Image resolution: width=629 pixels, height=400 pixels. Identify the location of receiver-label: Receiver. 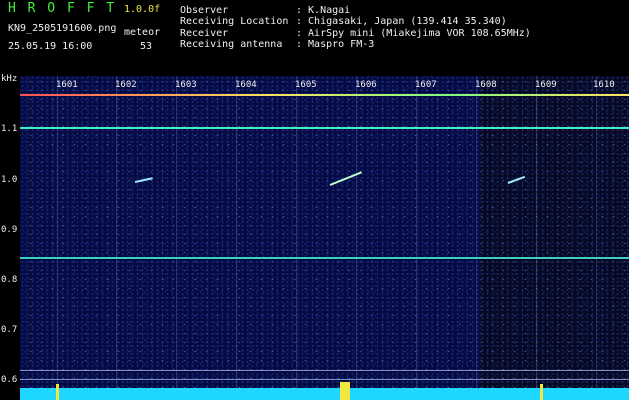
(204, 33).